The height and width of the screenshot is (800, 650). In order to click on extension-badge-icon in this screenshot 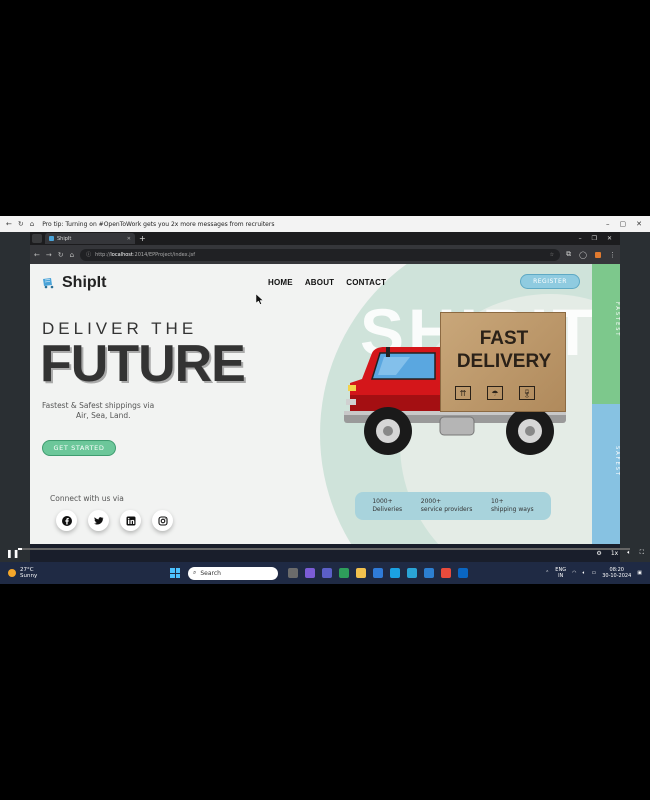, I will do `click(598, 254)`.